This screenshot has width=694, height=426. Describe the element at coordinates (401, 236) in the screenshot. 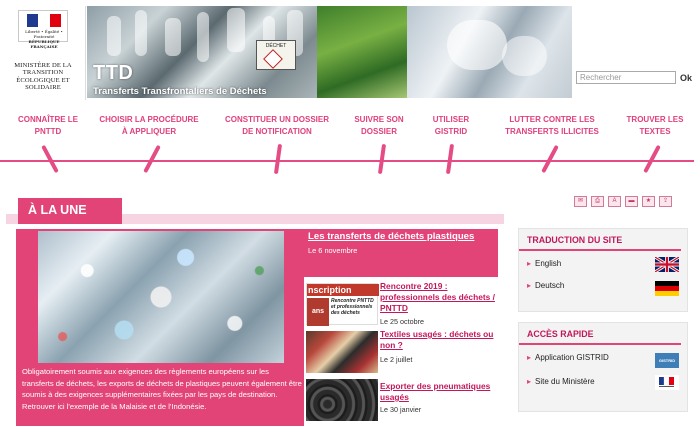

I see `feature-title-link: Les transferts de déchets plastiques` at that location.